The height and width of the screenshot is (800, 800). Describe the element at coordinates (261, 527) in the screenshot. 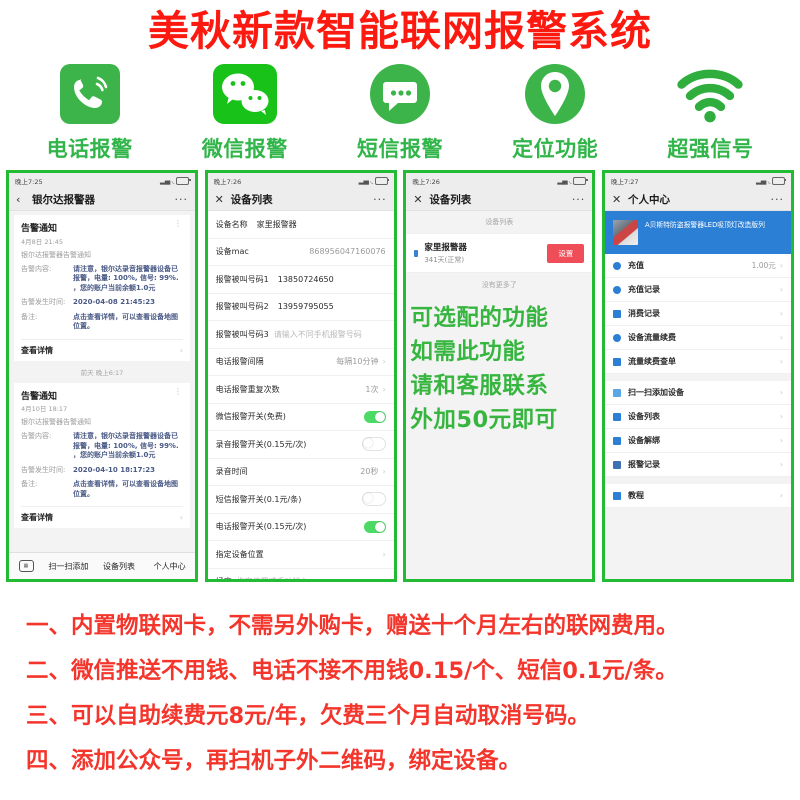

I see `setting-label: 电话报警开关(0.15元/次)` at that location.